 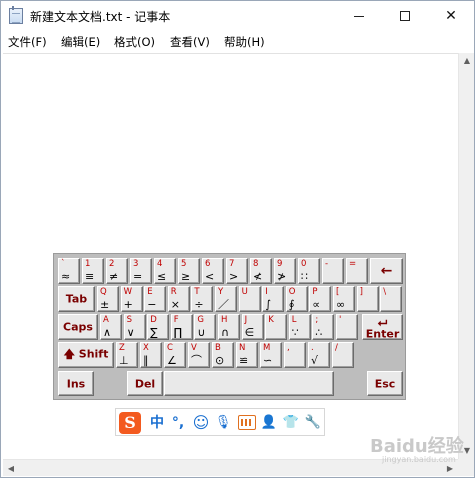 What do you see at coordinates (80, 42) in the screenshot?
I see `menu-edit: 编辑(E)` at bounding box center [80, 42].